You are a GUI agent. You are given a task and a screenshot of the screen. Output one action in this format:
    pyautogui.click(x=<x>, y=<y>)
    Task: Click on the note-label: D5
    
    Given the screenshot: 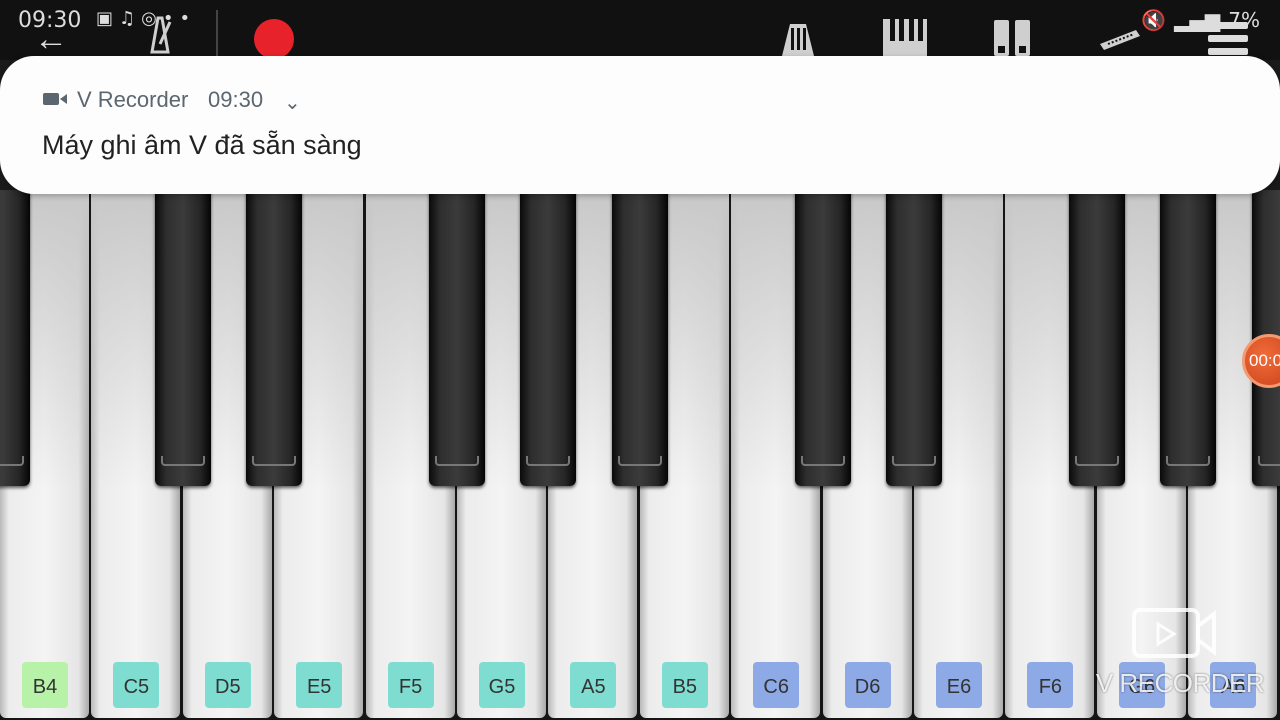 What is the action you would take?
    pyautogui.click(x=227, y=685)
    